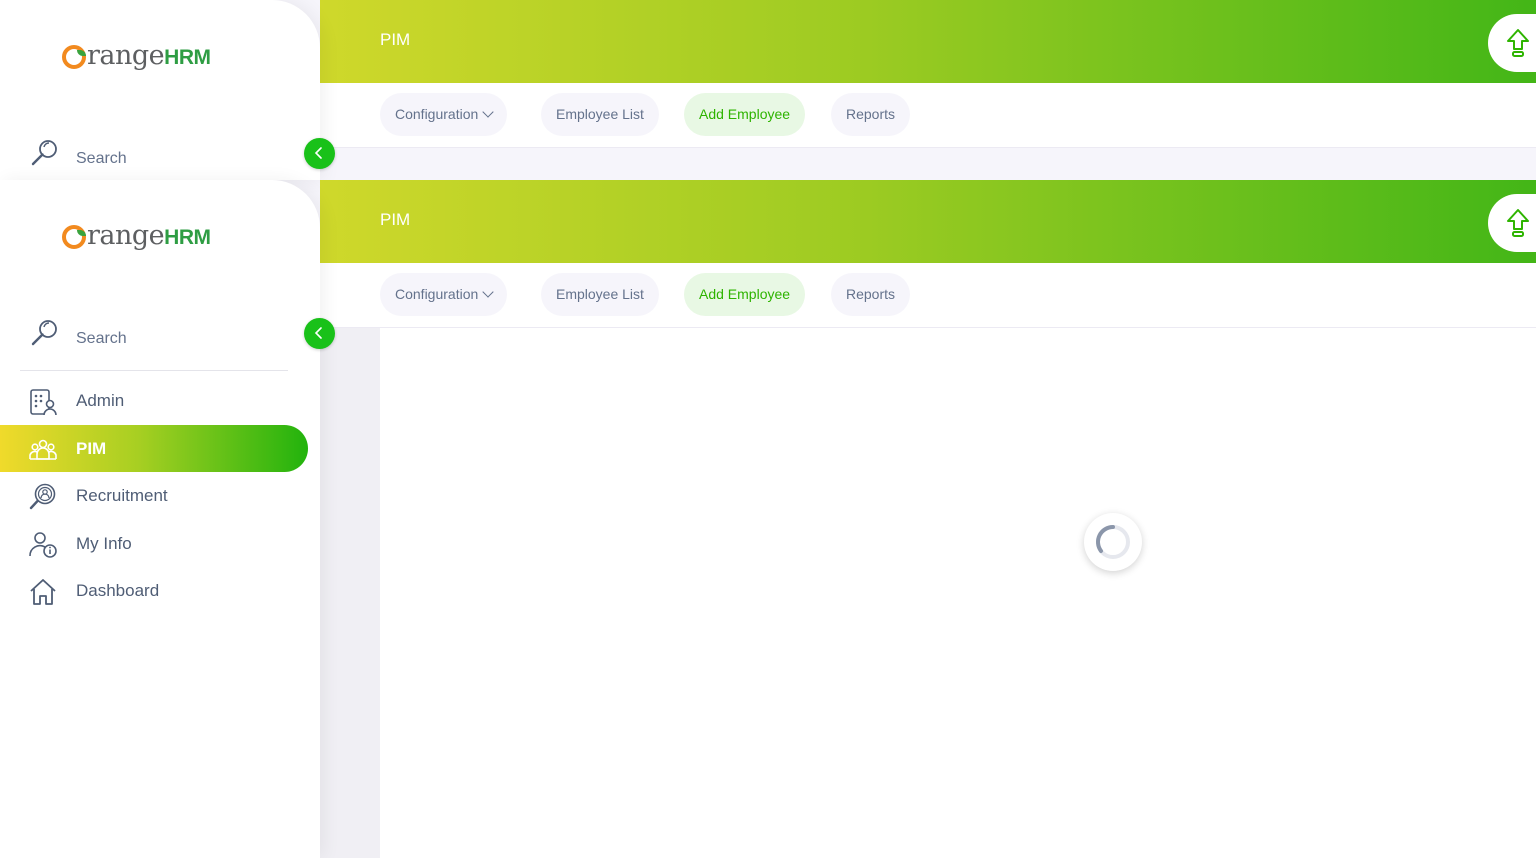 This screenshot has width=1536, height=858. What do you see at coordinates (100, 400) in the screenshot?
I see `sidebar-item-label: Admin` at bounding box center [100, 400].